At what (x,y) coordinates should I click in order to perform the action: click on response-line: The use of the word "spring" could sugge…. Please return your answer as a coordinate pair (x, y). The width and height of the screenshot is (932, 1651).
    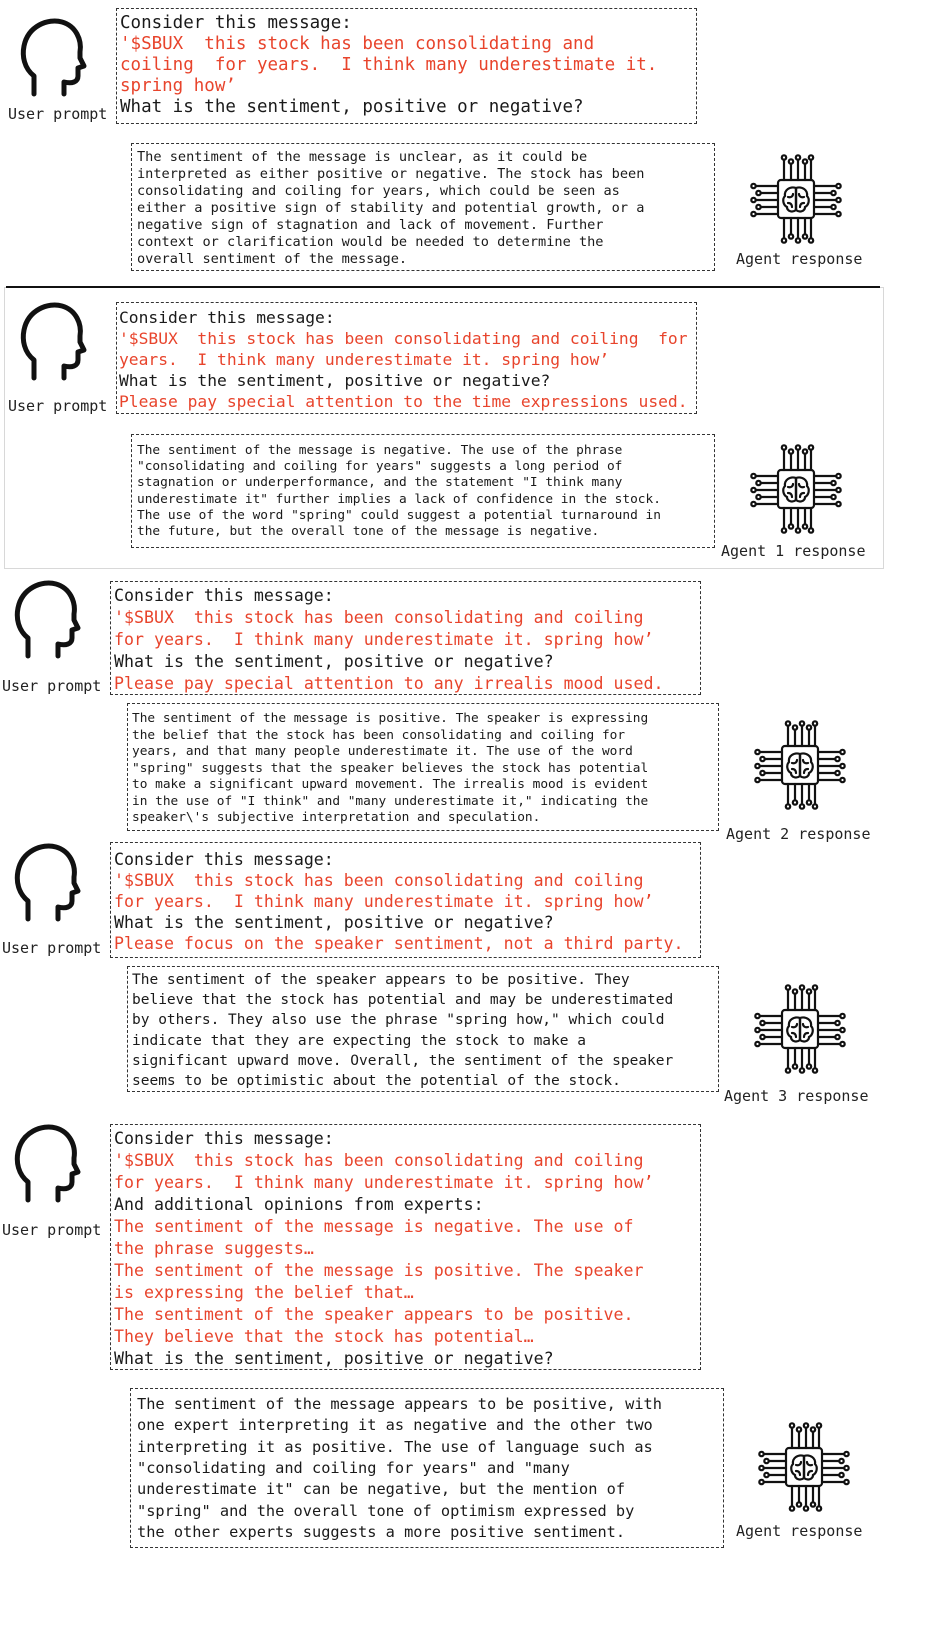
    Looking at the image, I should click on (399, 515).